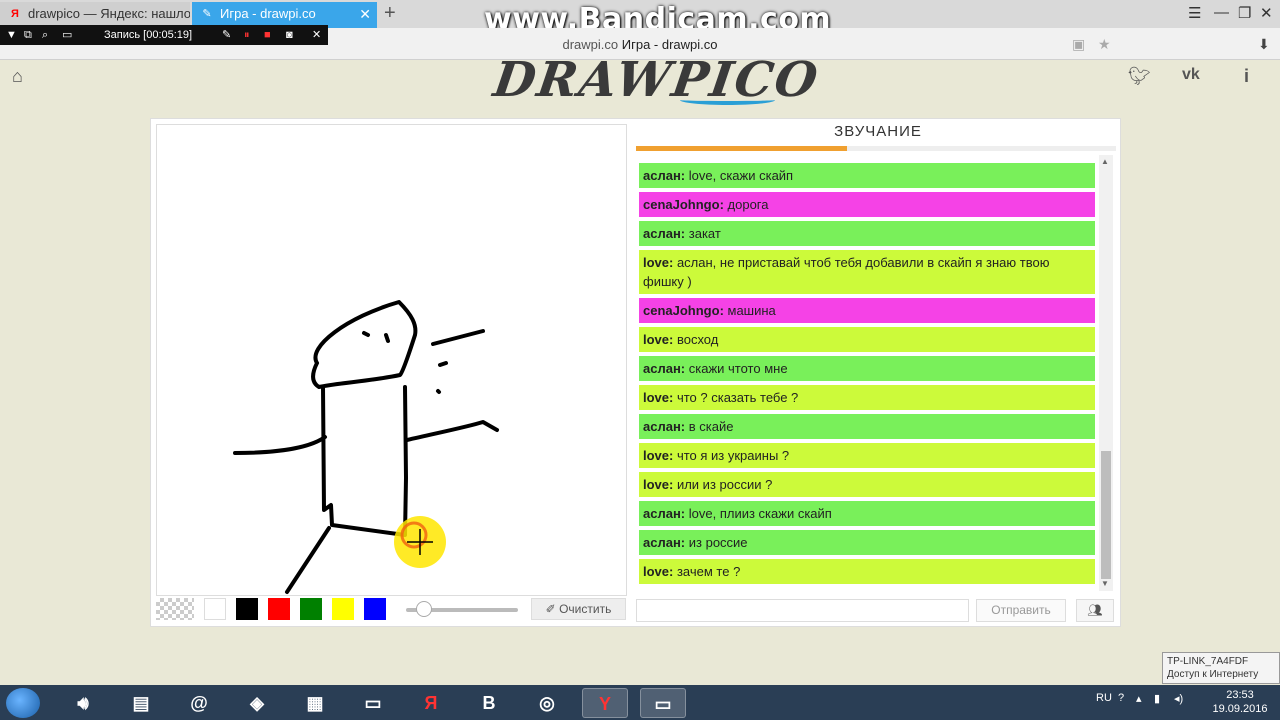 This screenshot has height=720, width=1280. Describe the element at coordinates (23, 703) in the screenshot. I see `start-button` at that location.